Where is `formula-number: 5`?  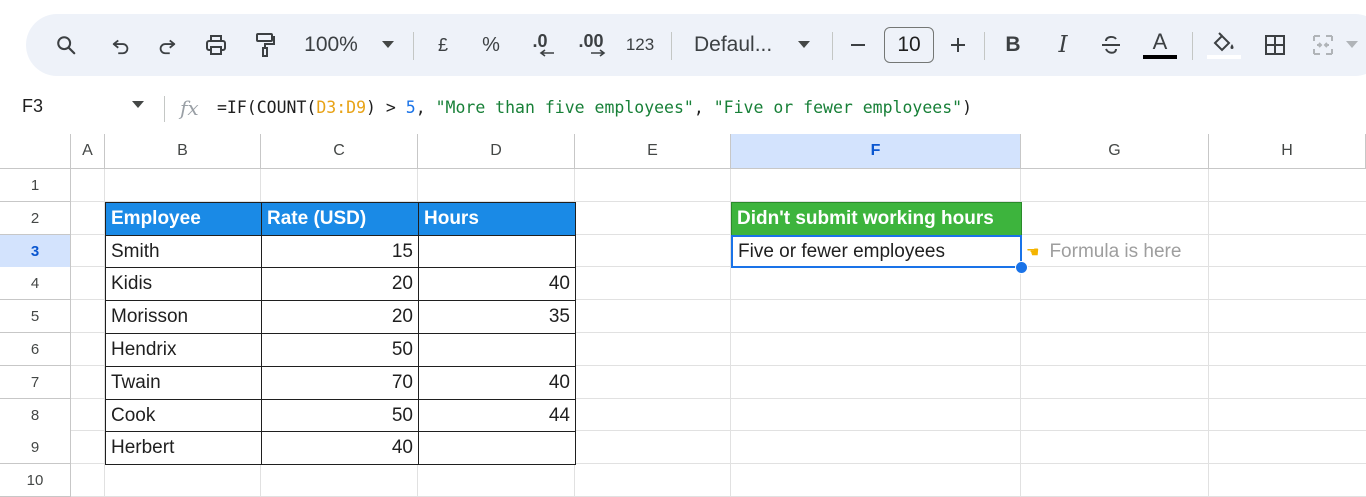
formula-number: 5 is located at coordinates (410, 107).